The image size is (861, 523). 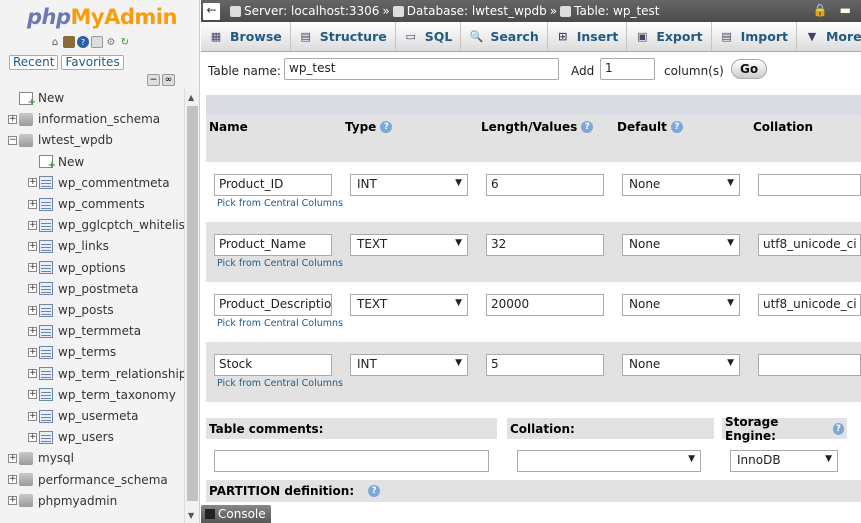 I want to click on table-collation-select, so click(x=609, y=461).